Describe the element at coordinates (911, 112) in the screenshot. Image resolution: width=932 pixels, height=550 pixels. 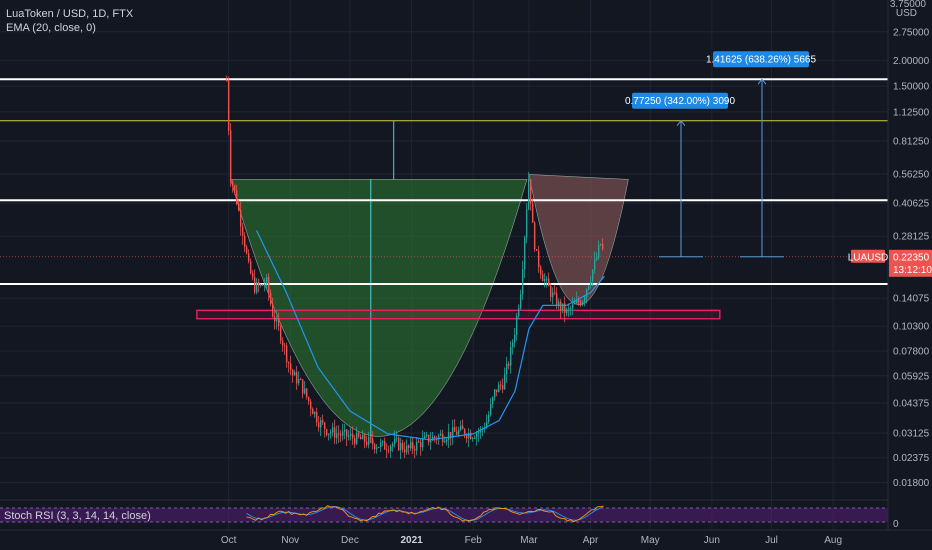
I see `price-tick: 1.12500` at that location.